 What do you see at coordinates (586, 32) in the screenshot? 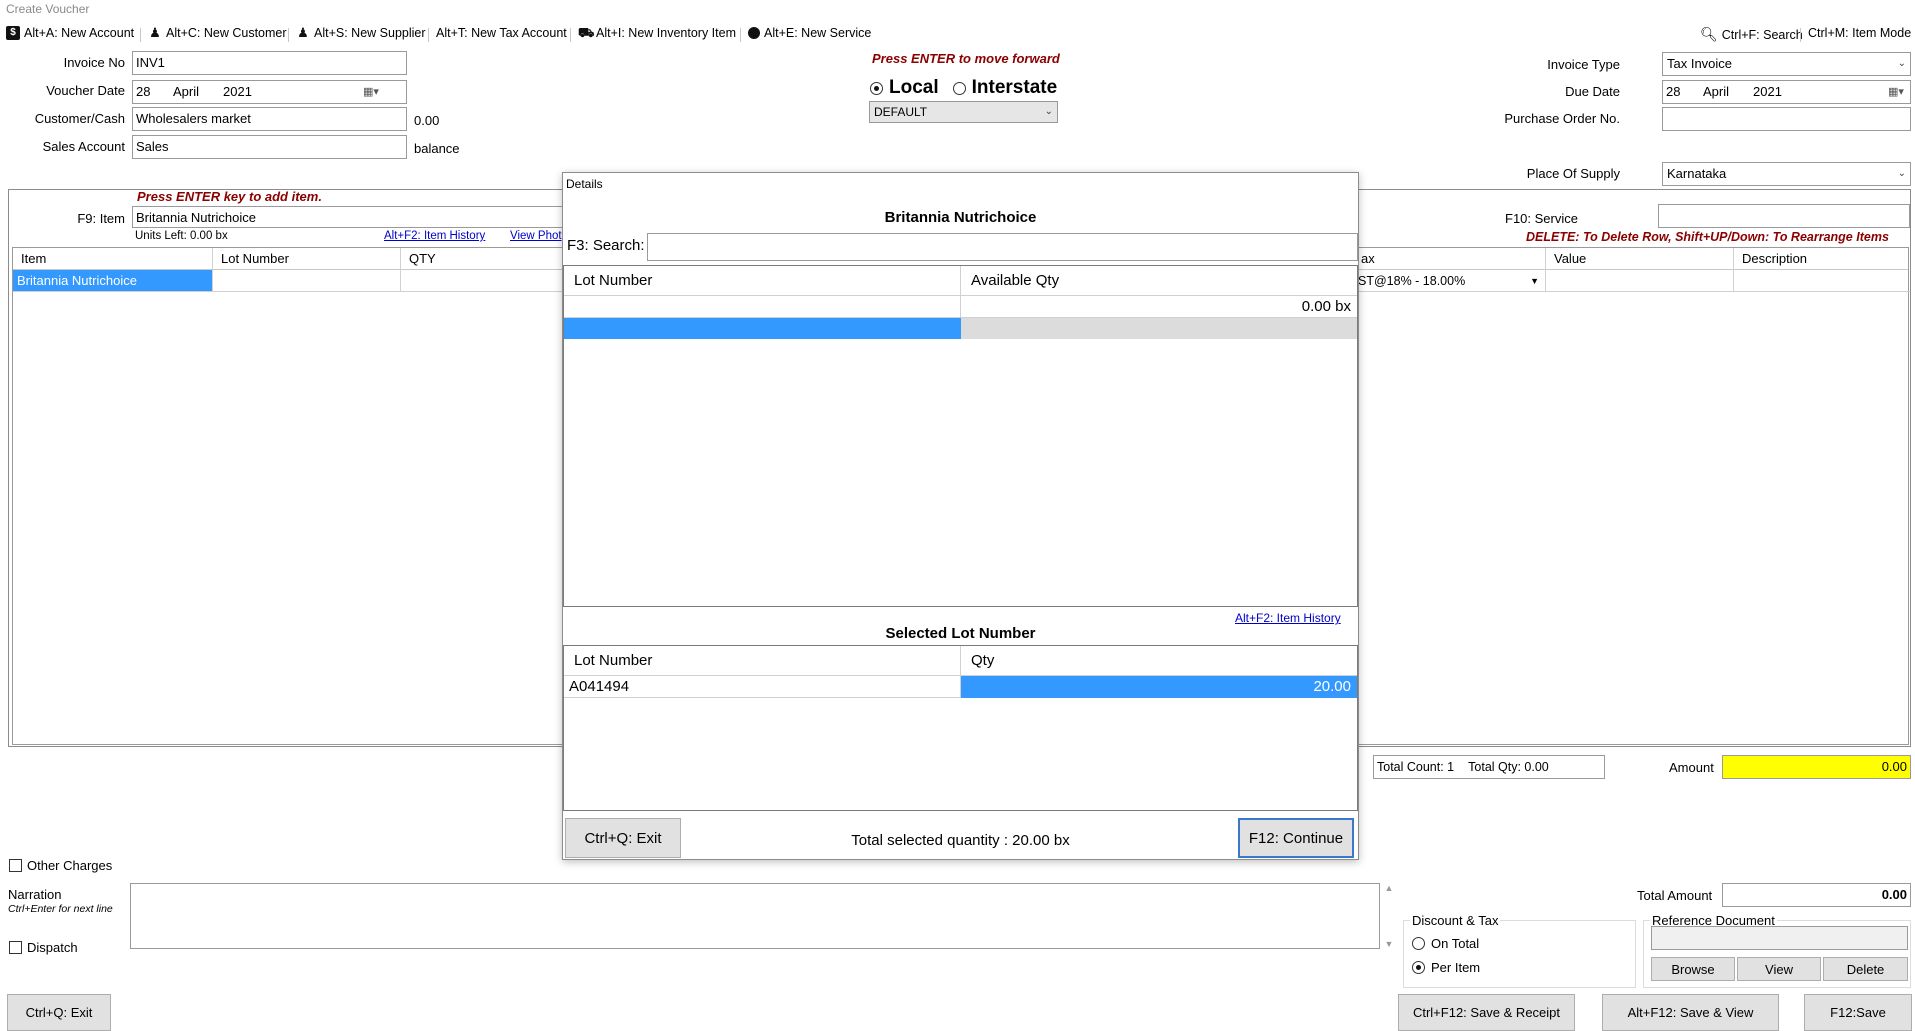
I see `inventory-icon: ⛟` at bounding box center [586, 32].